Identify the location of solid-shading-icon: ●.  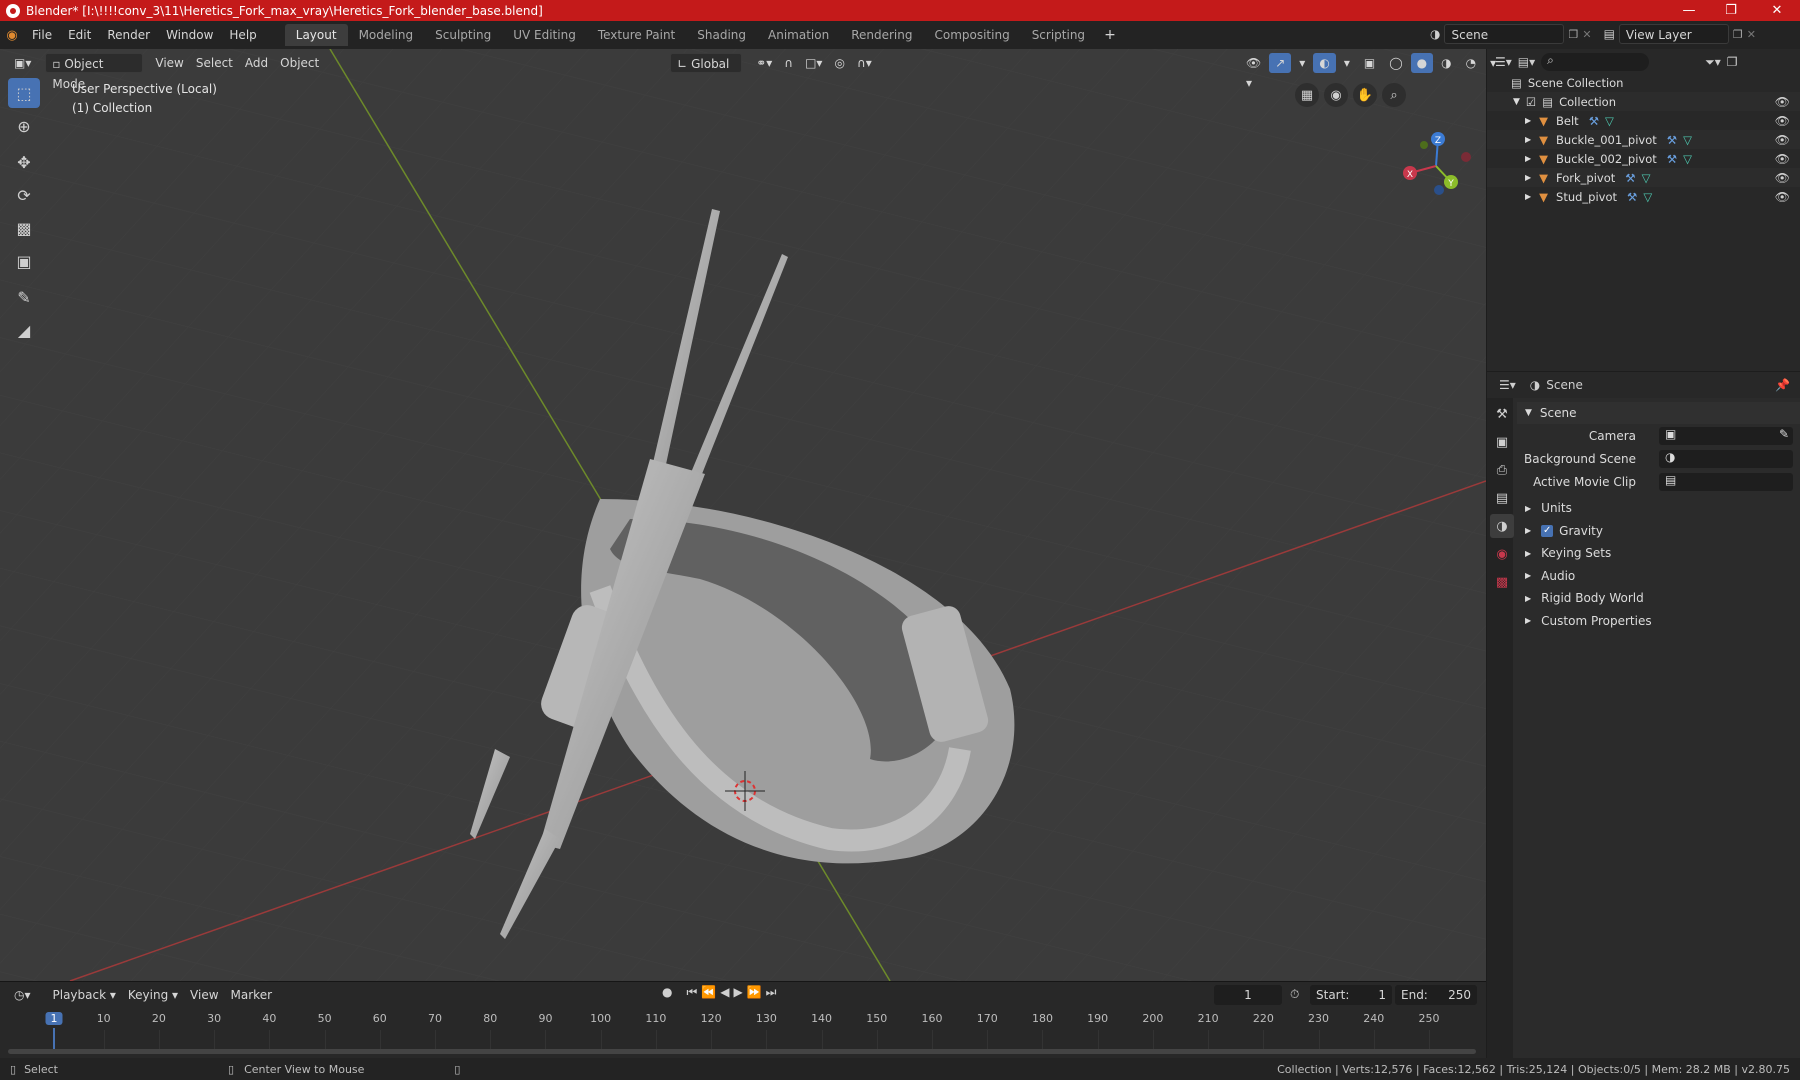
(1422, 63).